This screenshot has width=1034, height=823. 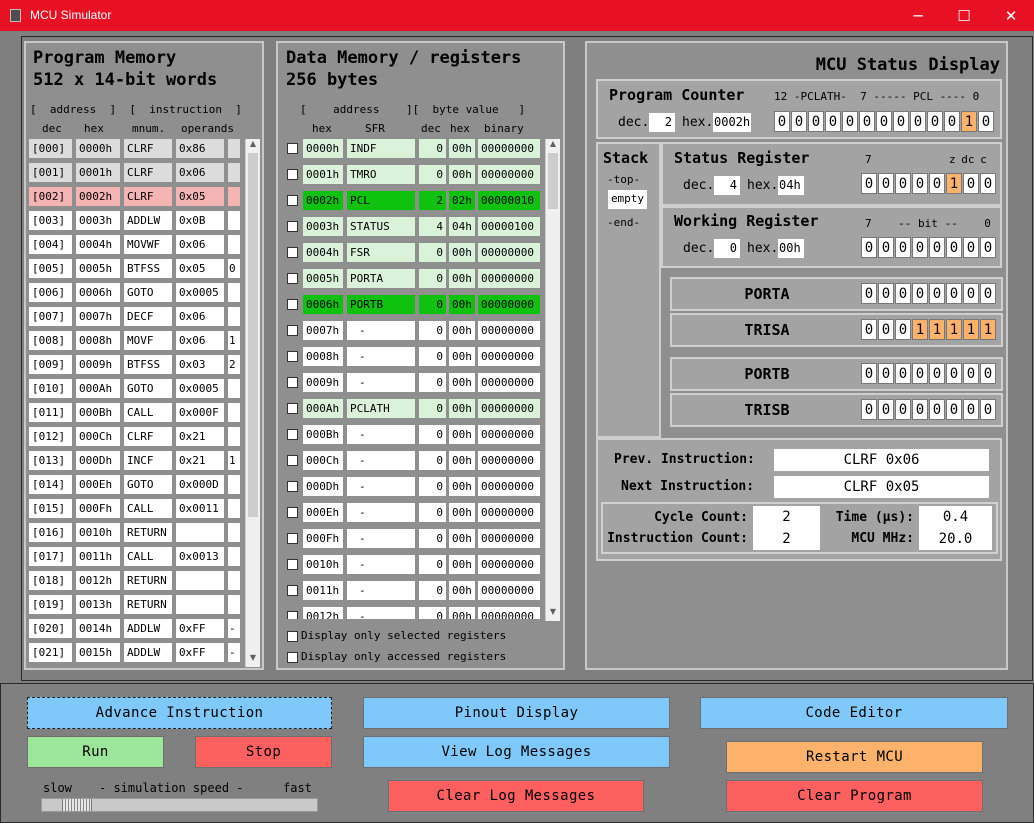 What do you see at coordinates (791, 185) in the screenshot?
I see `sr-hex-field: 04h` at bounding box center [791, 185].